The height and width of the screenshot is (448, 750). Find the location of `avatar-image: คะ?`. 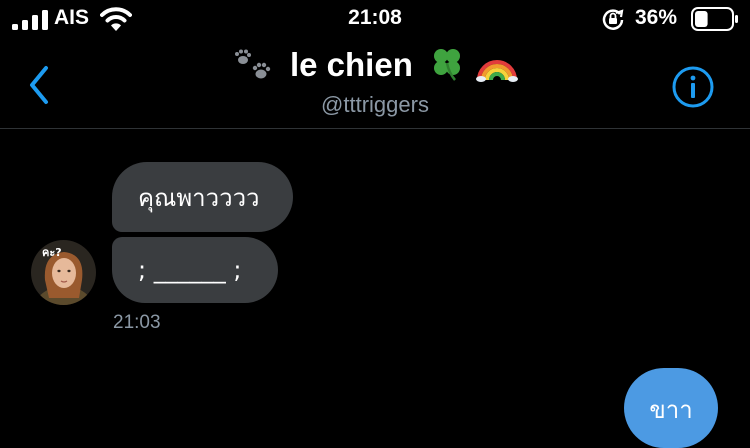

avatar-image: คะ? is located at coordinates (63, 272).